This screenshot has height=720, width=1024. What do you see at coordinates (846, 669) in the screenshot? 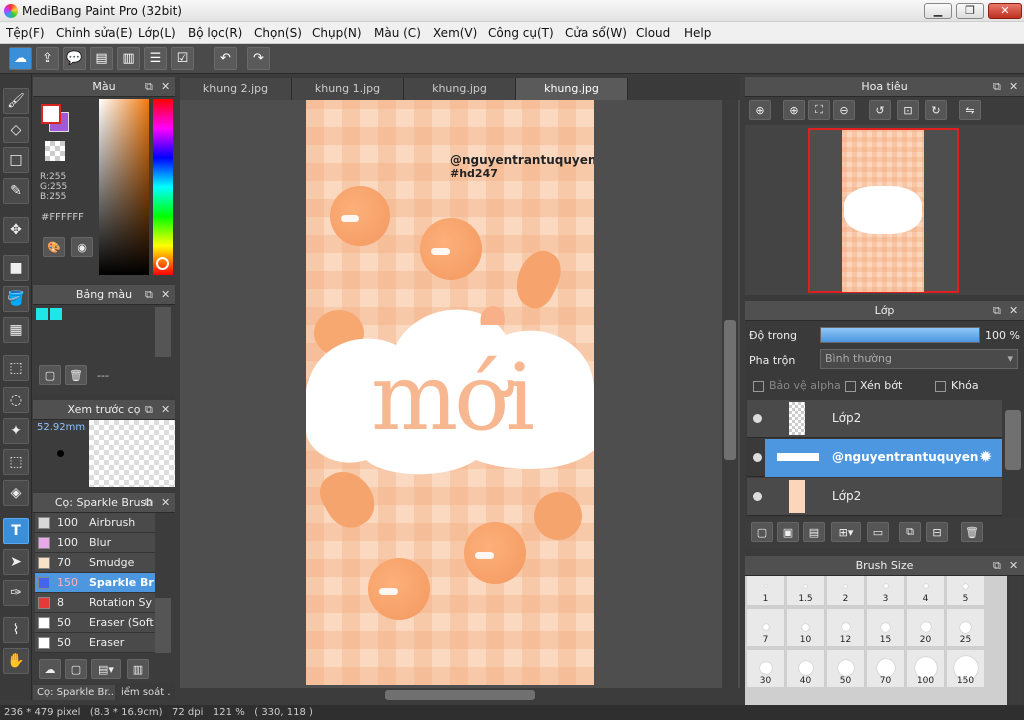
I see `brush-size-cell: 50` at bounding box center [846, 669].